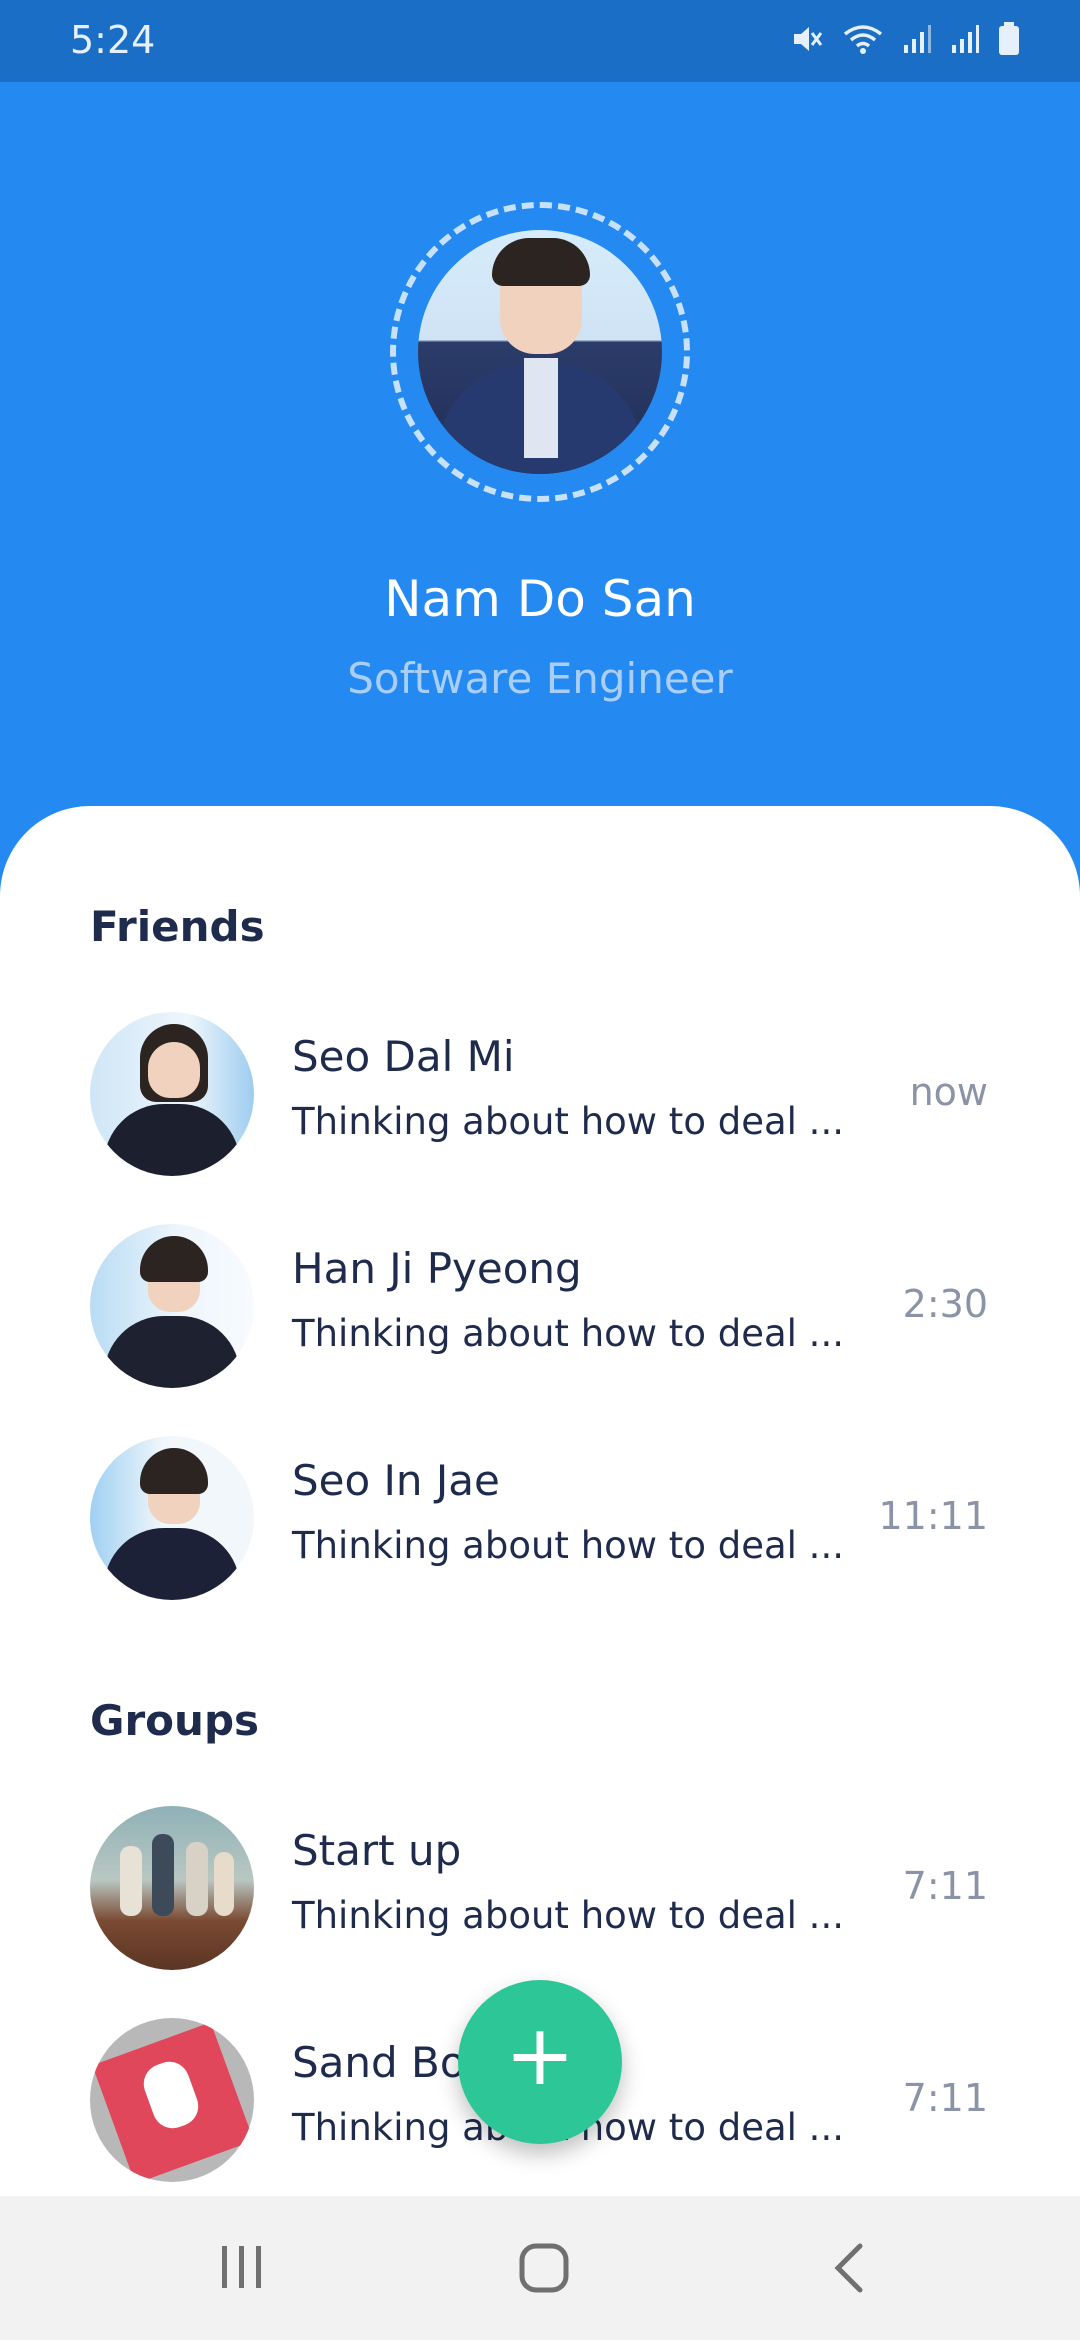 The image size is (1080, 2340). Describe the element at coordinates (1009, 38) in the screenshot. I see `battery-icon` at that location.